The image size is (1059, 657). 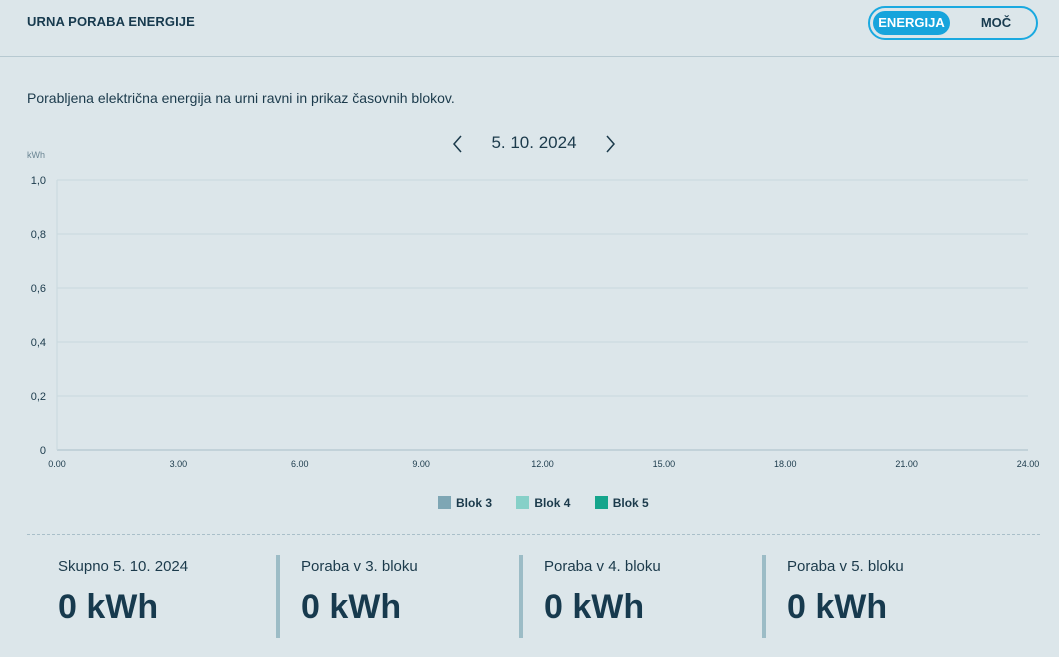 I want to click on y-tick-label: 0,8, so click(x=38, y=235).